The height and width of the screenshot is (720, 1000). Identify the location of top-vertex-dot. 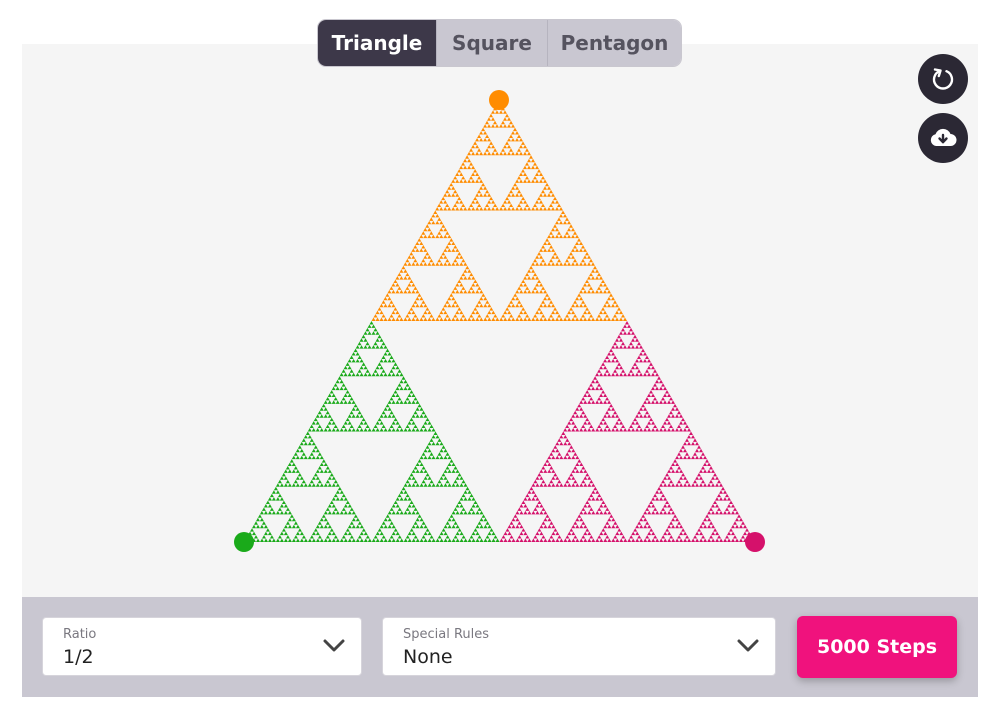
(499, 100).